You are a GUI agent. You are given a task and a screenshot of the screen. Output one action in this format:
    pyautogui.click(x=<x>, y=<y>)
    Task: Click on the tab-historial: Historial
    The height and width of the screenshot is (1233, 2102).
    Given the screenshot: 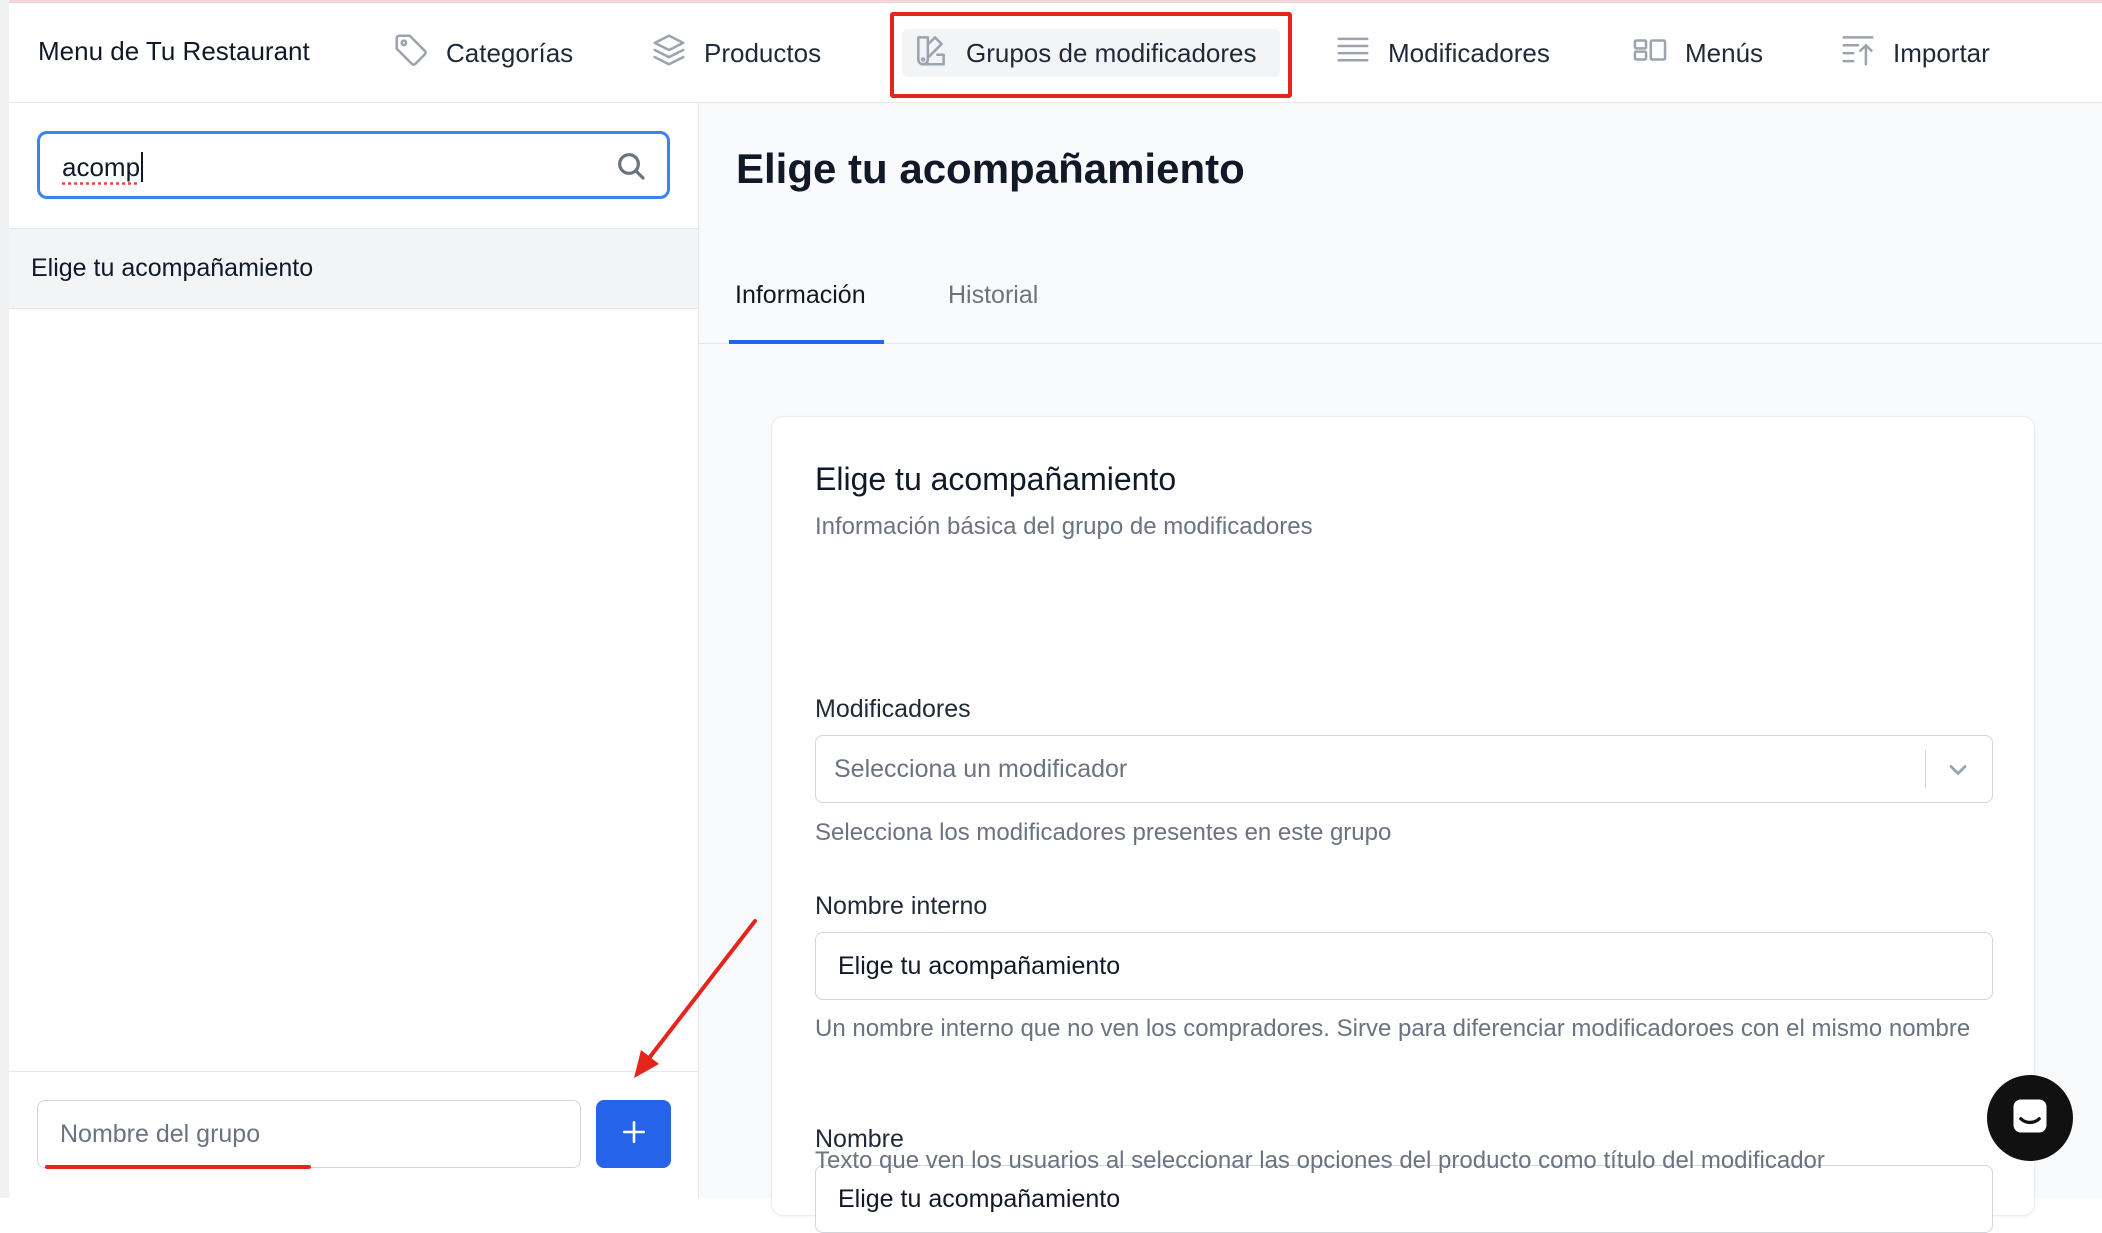 What is the action you would take?
    pyautogui.click(x=993, y=295)
    